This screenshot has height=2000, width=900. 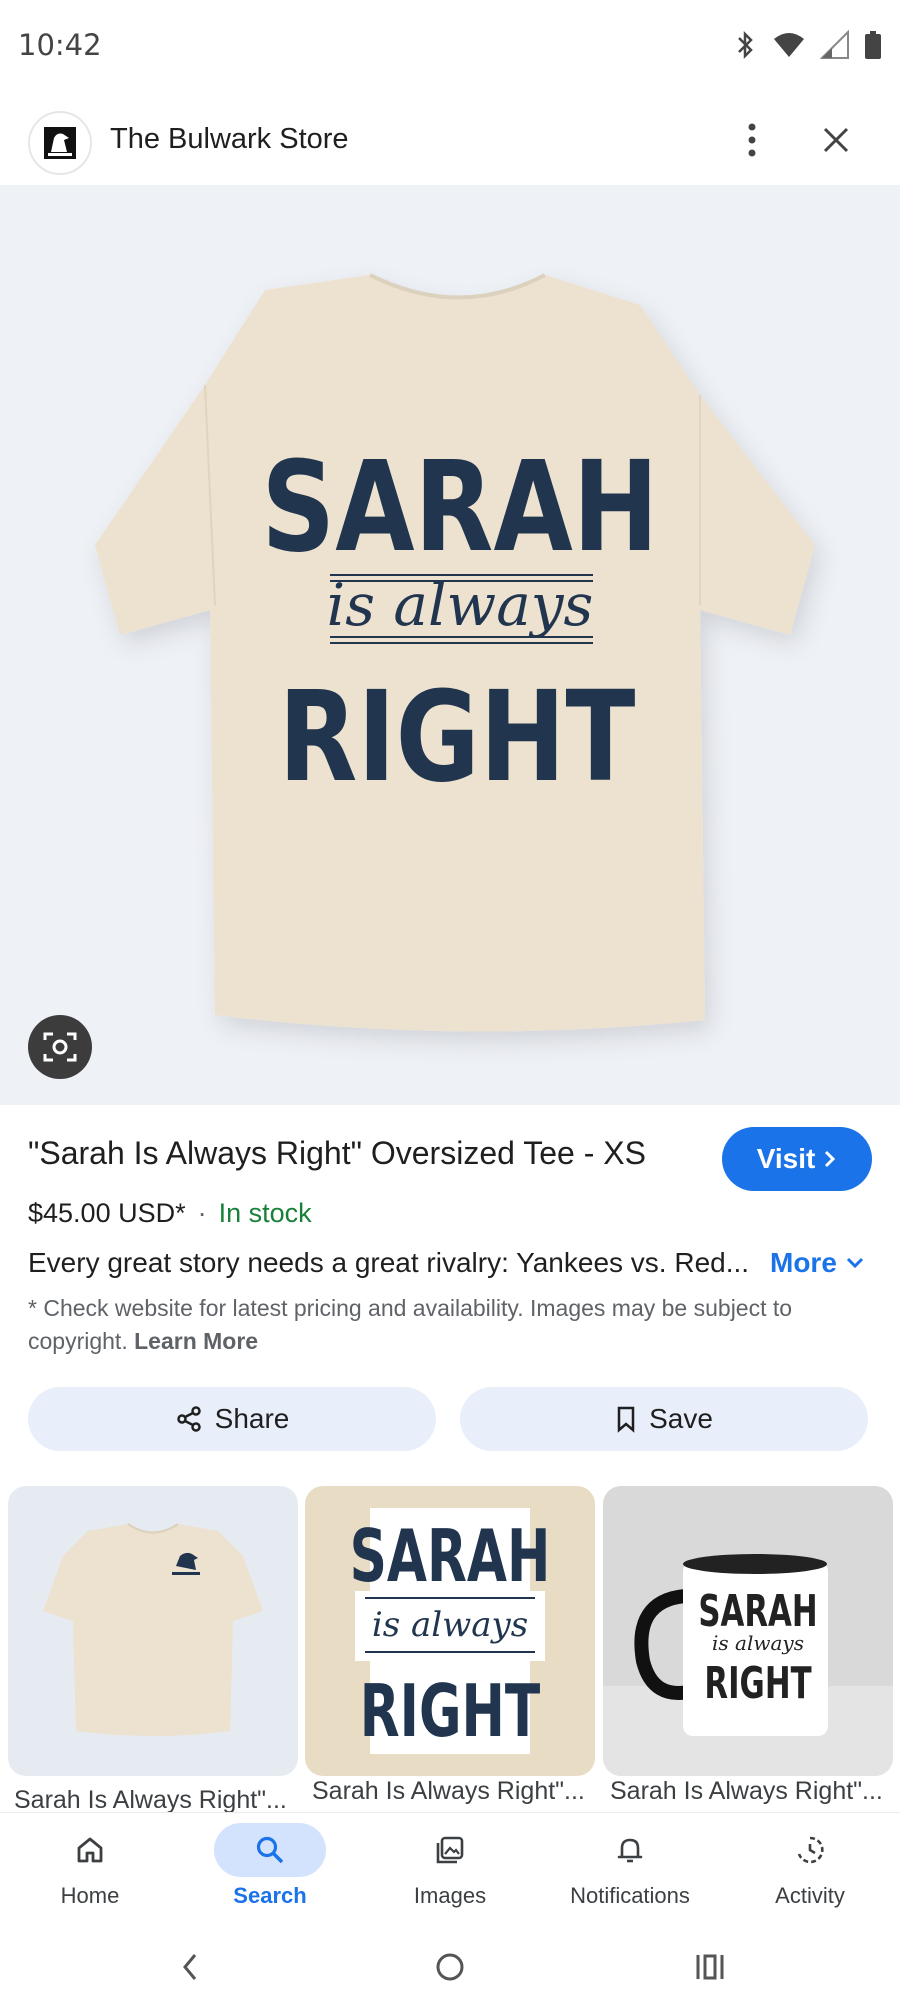 What do you see at coordinates (196, 1341) in the screenshot?
I see `learn-more-link: Learn More` at bounding box center [196, 1341].